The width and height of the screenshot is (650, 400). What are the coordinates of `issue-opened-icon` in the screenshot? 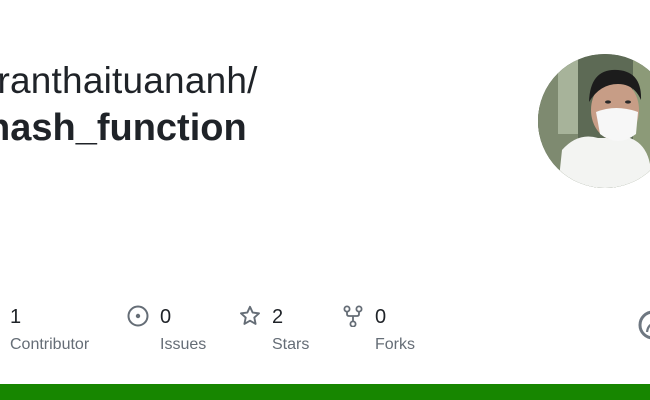 It's located at (138, 316).